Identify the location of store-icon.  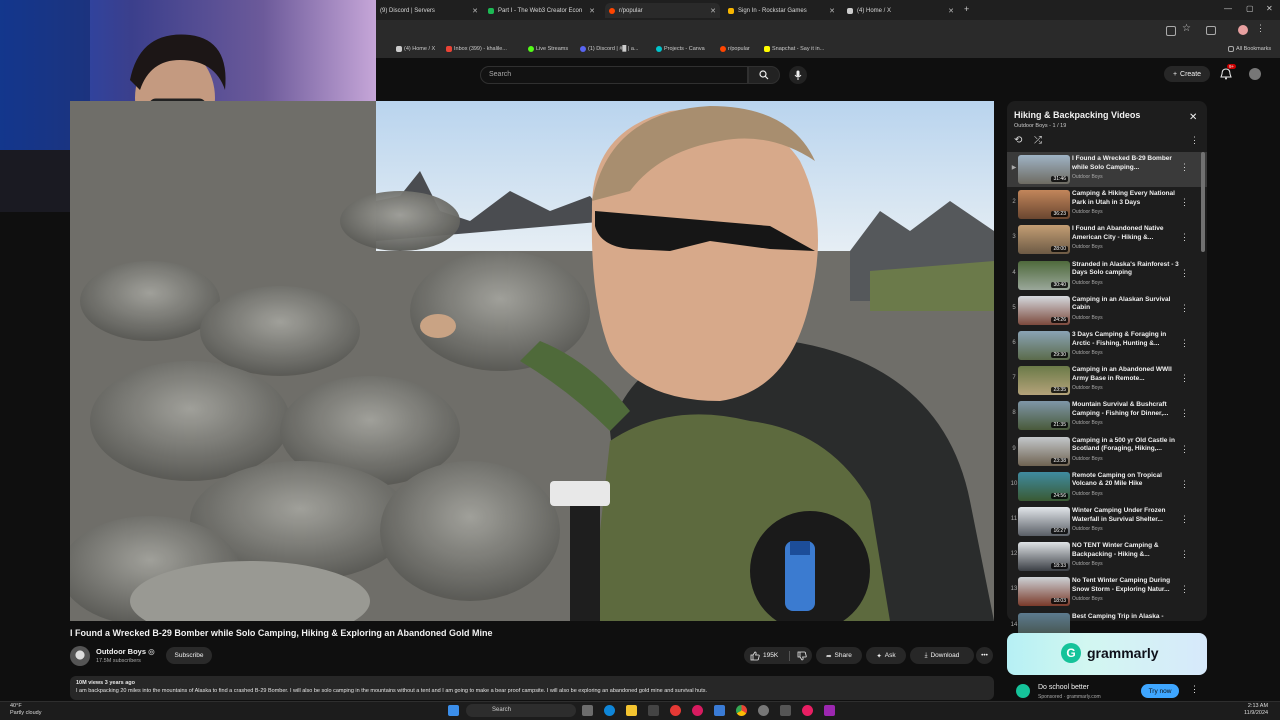
(653, 710).